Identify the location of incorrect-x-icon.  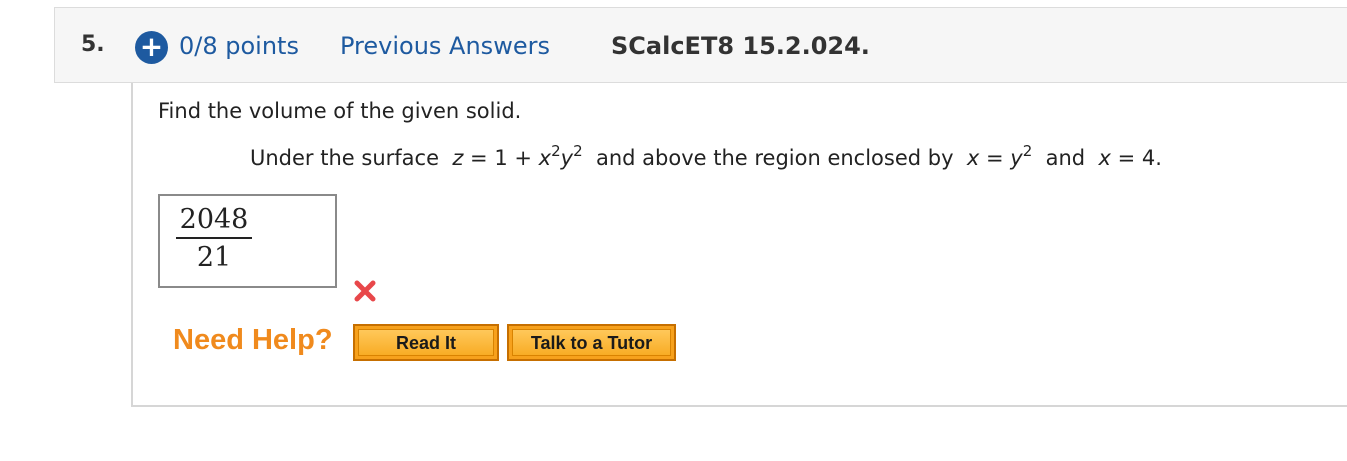
(365, 291).